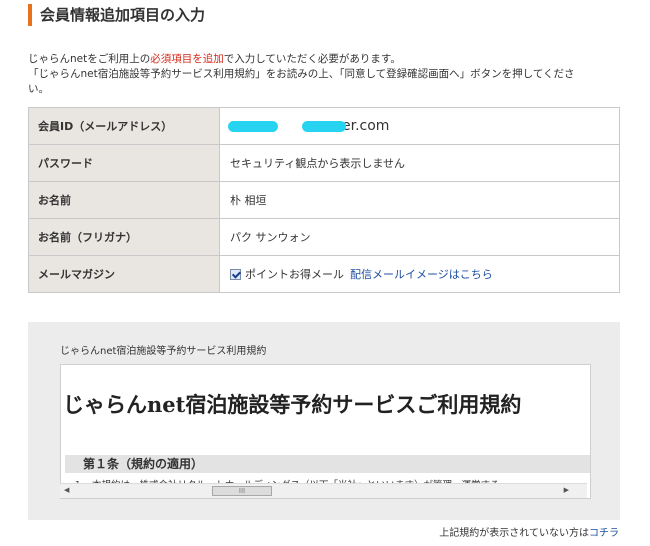  What do you see at coordinates (66, 490) in the screenshot?
I see `scroll-left-icon: ◀` at bounding box center [66, 490].